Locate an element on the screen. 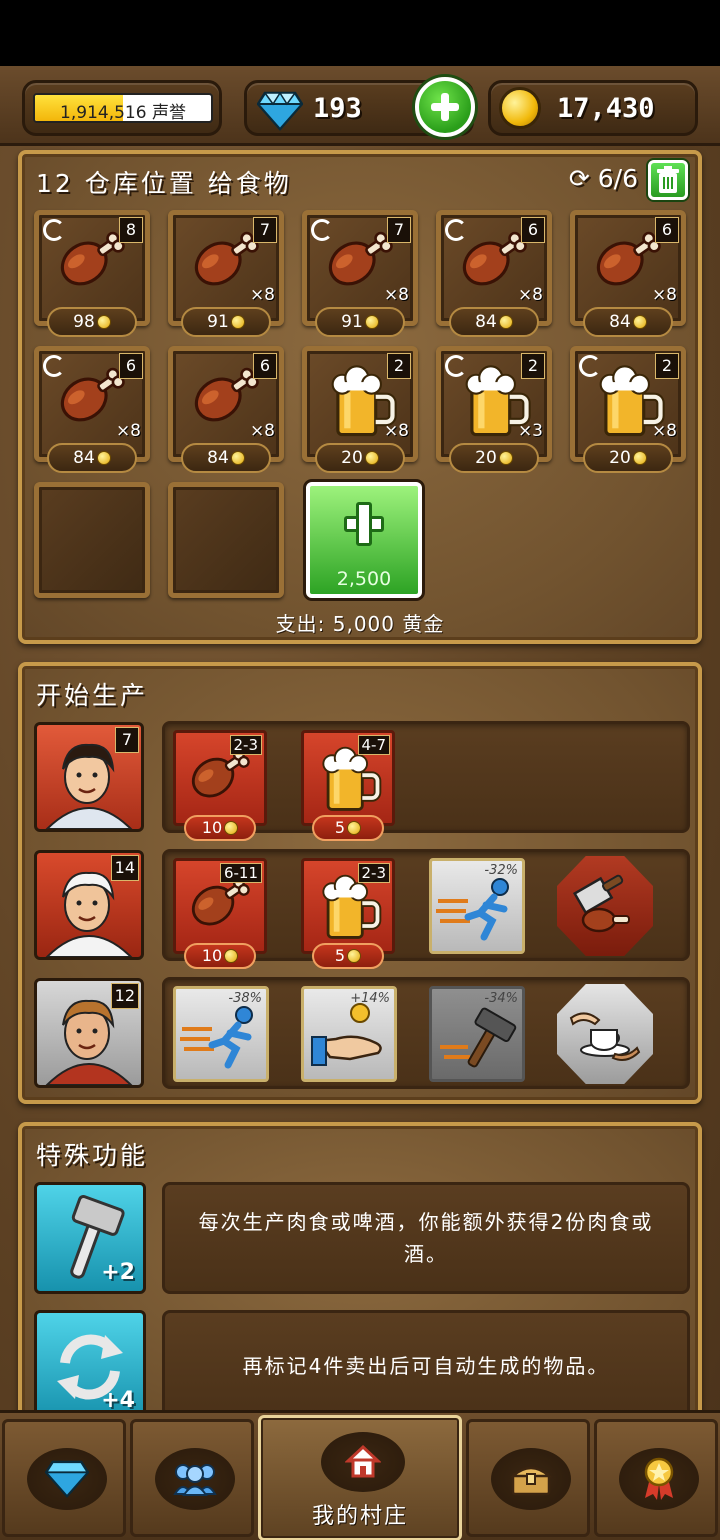  gem-count: 193 is located at coordinates (337, 108).